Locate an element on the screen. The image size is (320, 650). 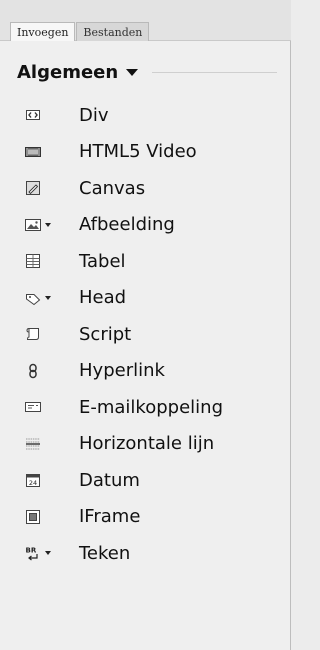
canvas-icon is located at coordinates (33, 188).